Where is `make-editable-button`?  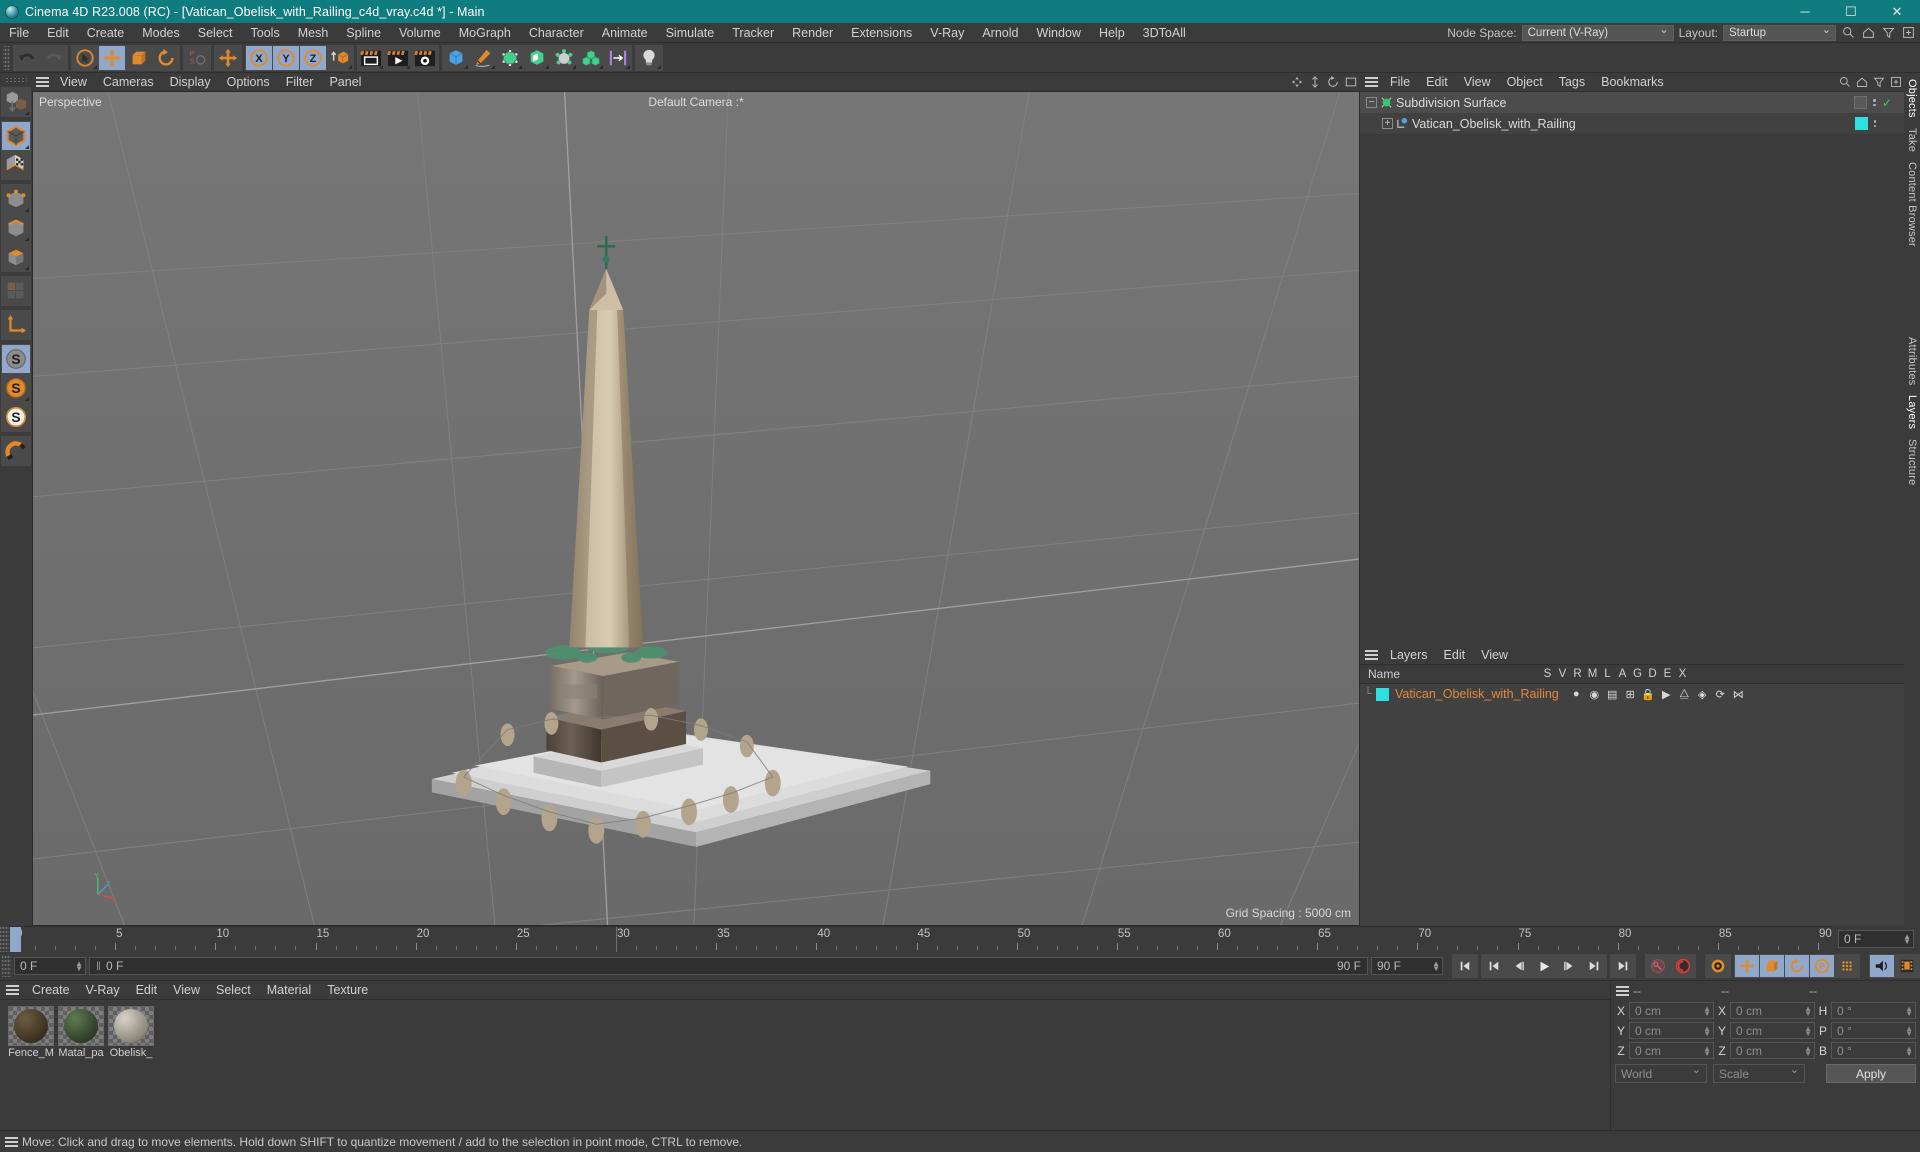
make-editable-button is located at coordinates (16, 102).